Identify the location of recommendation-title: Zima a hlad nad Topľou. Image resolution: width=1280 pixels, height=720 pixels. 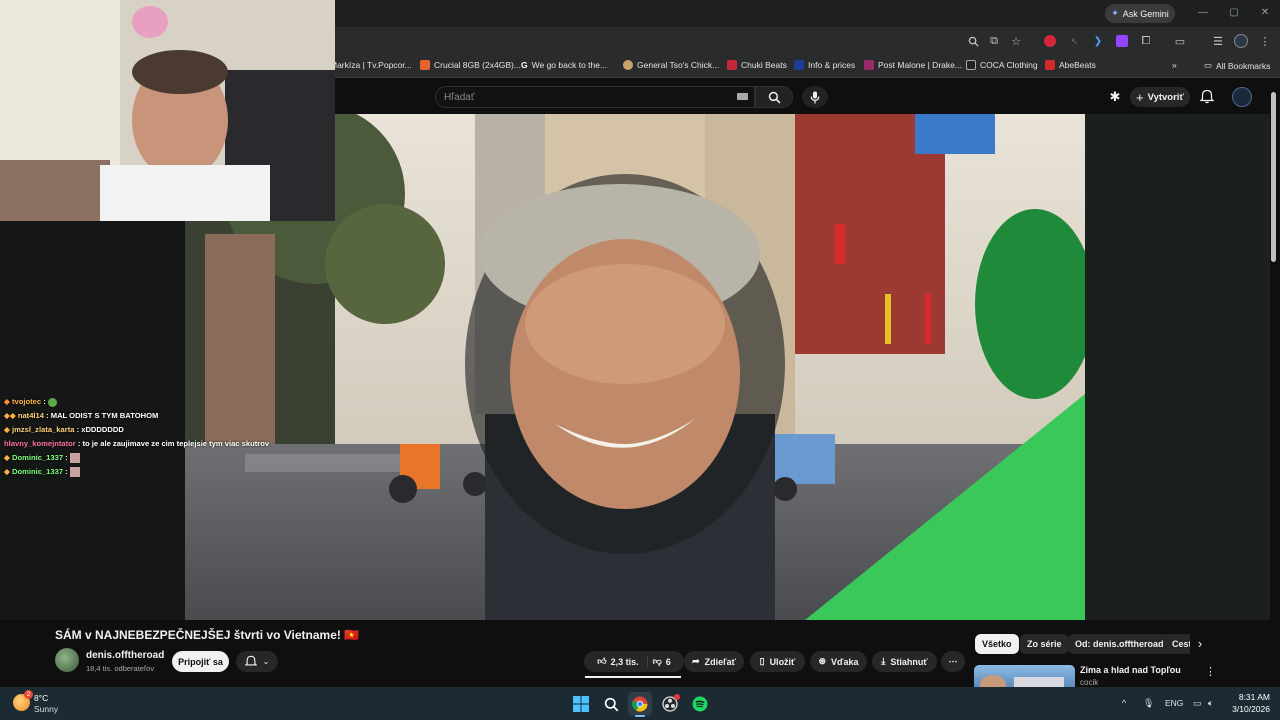
(1130, 670).